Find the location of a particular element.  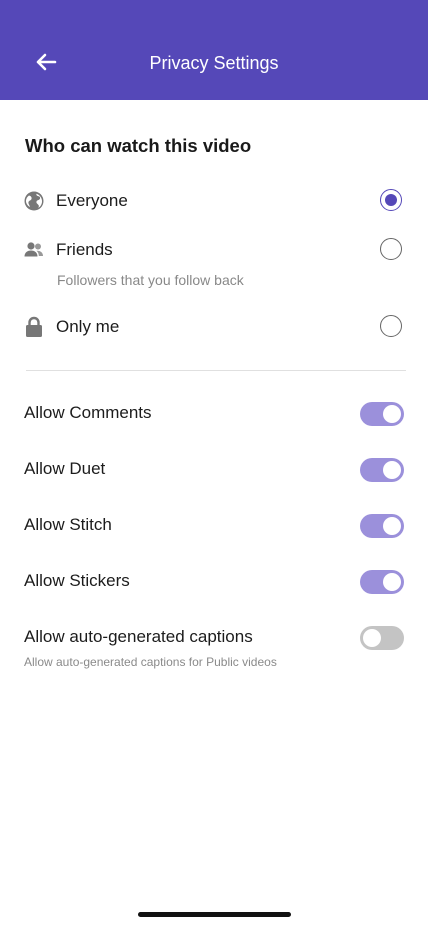

home-indicator is located at coordinates (214, 914).